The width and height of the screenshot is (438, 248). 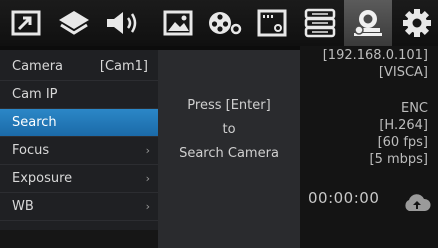 What do you see at coordinates (229, 129) in the screenshot?
I see `dialog-line-2: to` at bounding box center [229, 129].